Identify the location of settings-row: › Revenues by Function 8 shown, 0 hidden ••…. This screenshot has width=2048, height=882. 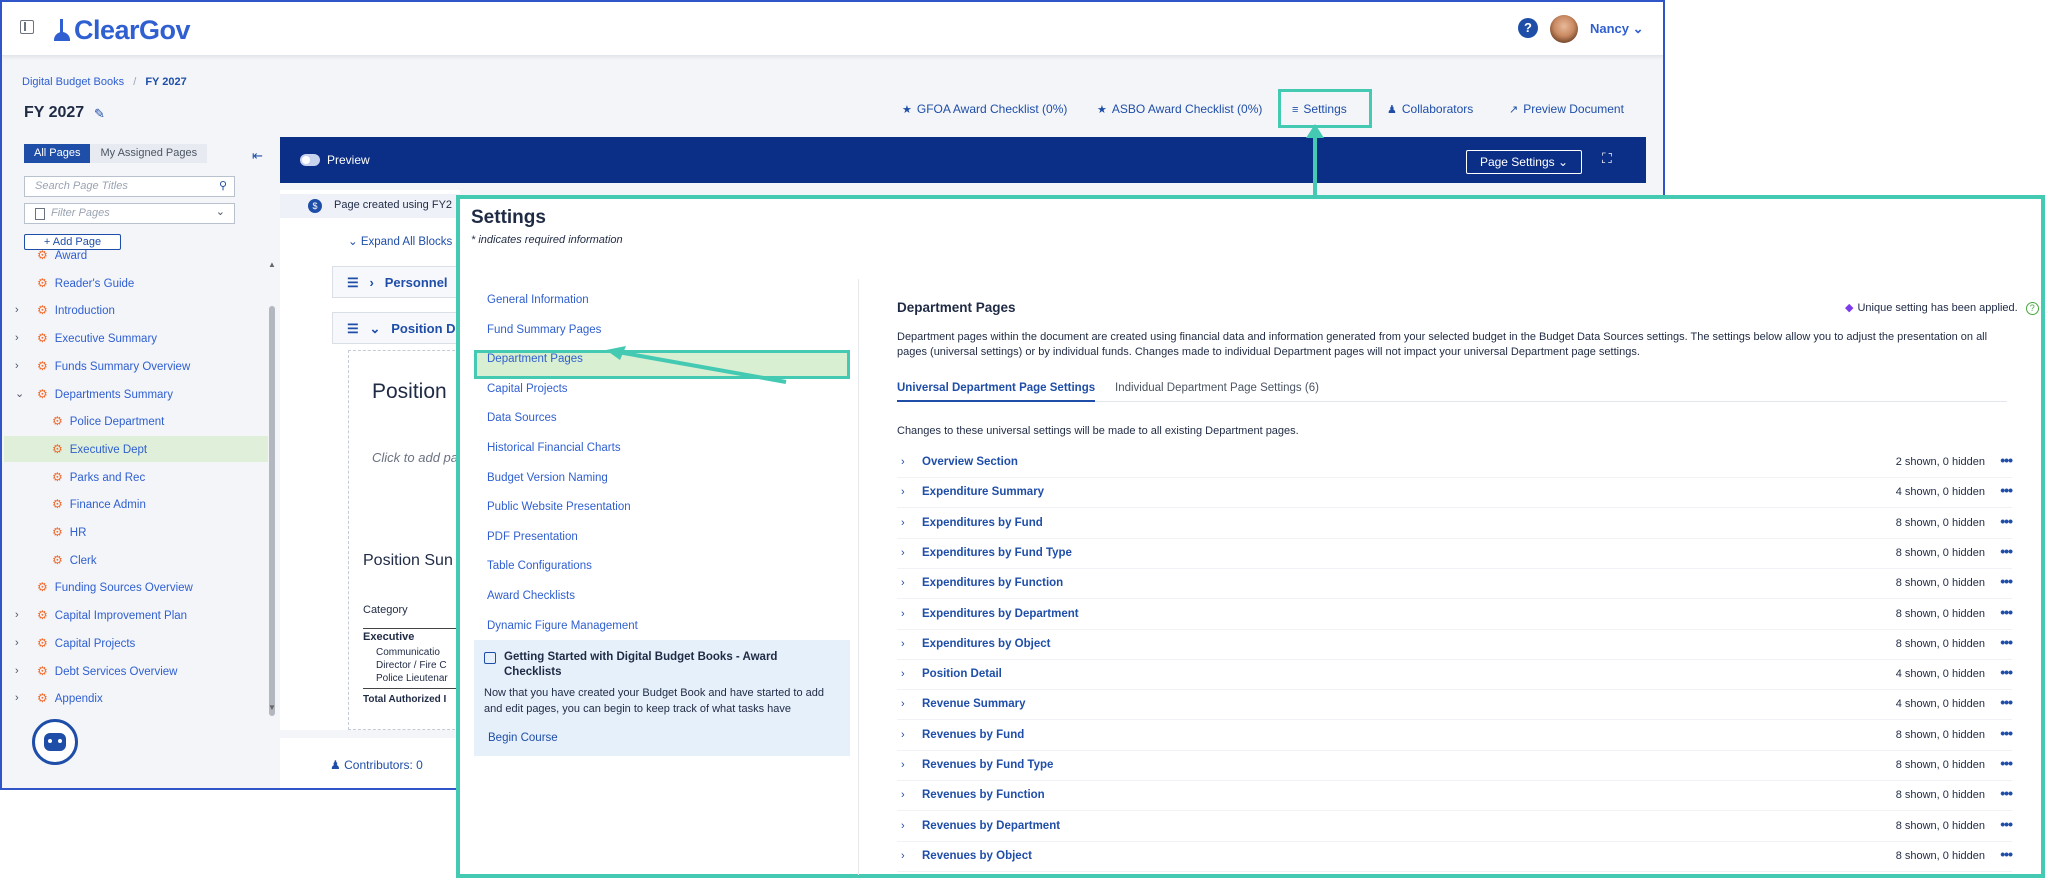
(1455, 796).